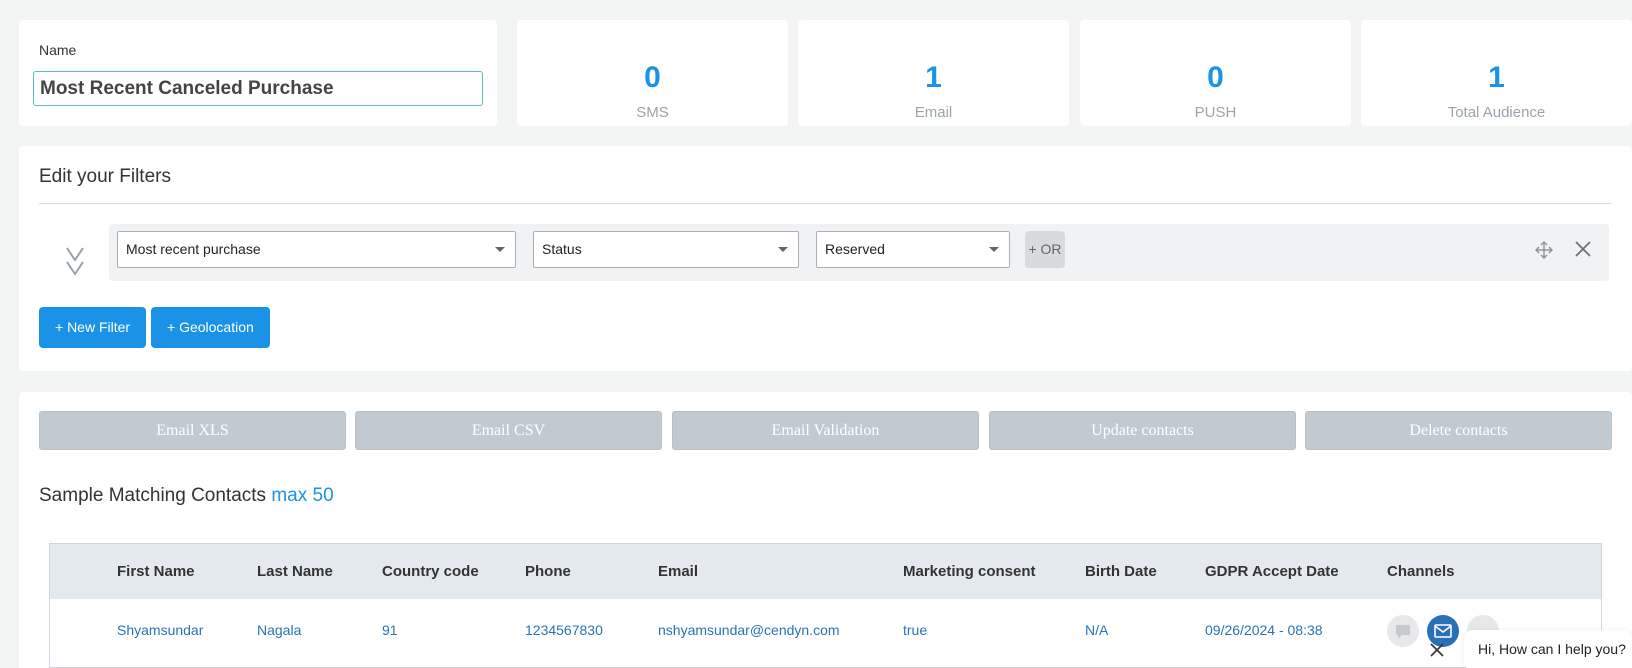  Describe the element at coordinates (93, 327) in the screenshot. I see `new-filter-button: + New Filter` at that location.